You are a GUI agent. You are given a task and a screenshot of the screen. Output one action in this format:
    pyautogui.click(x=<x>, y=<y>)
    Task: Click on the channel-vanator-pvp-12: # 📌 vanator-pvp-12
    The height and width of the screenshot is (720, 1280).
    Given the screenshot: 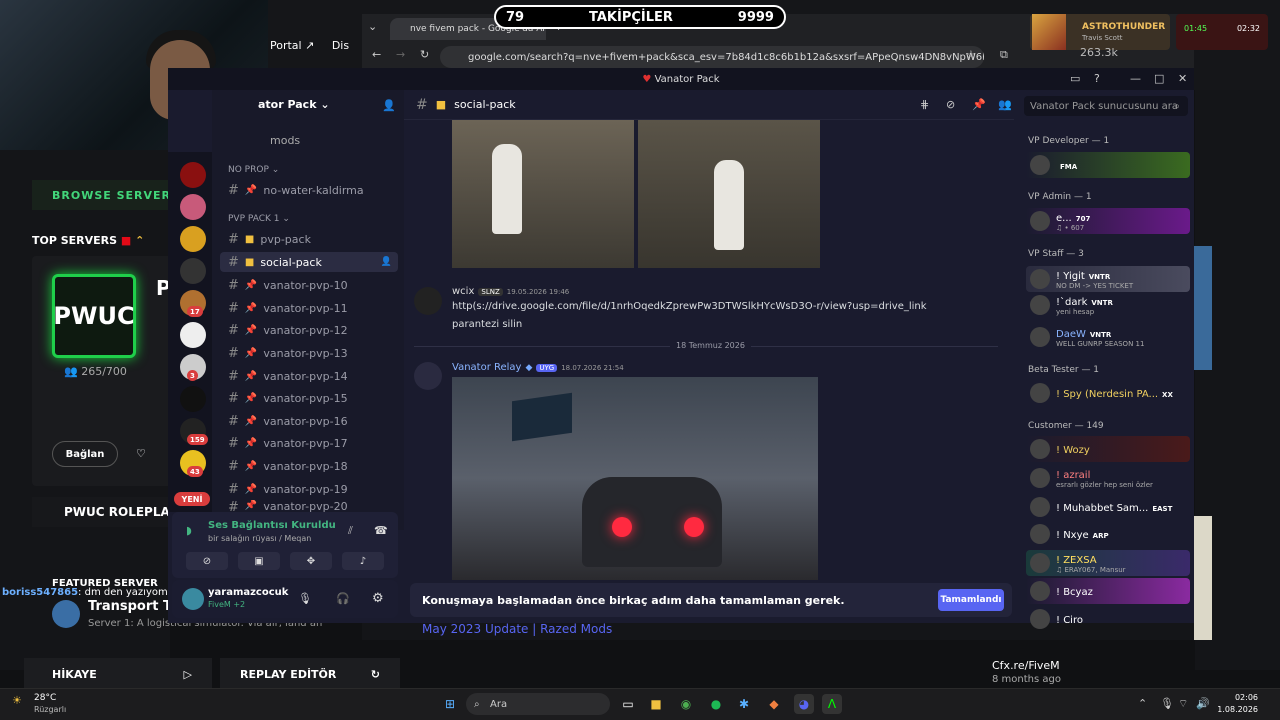 What is the action you would take?
    pyautogui.click(x=309, y=330)
    